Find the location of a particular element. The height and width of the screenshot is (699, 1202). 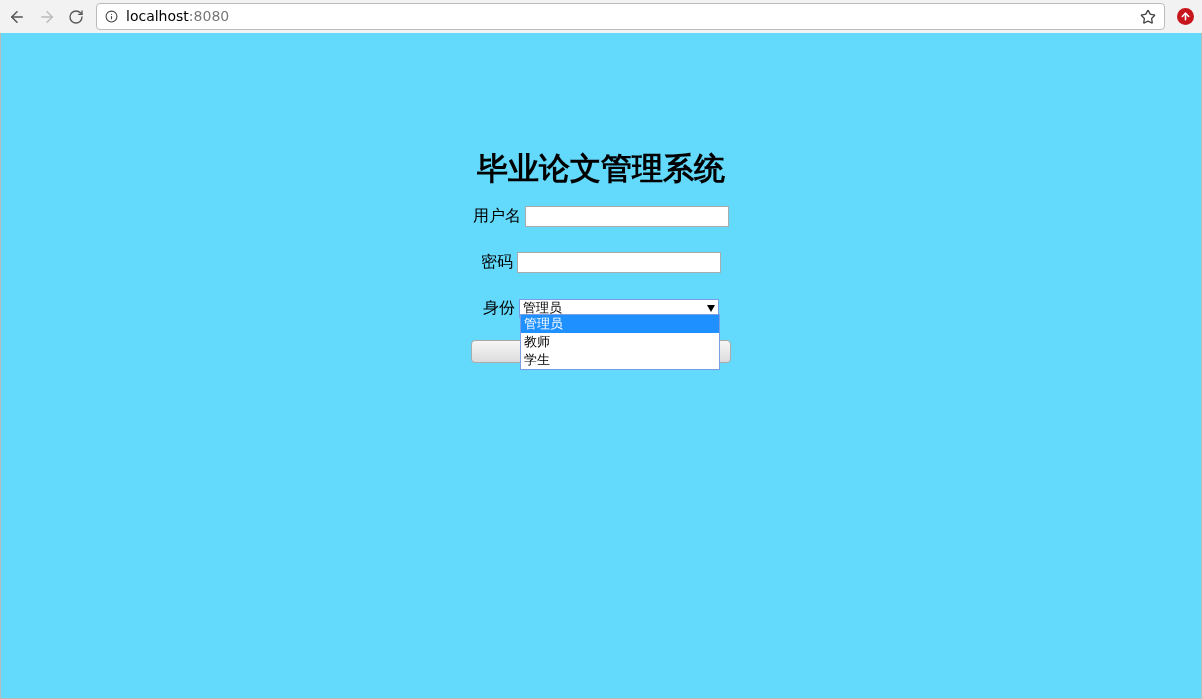

bookmark-star-icon is located at coordinates (1148, 16).